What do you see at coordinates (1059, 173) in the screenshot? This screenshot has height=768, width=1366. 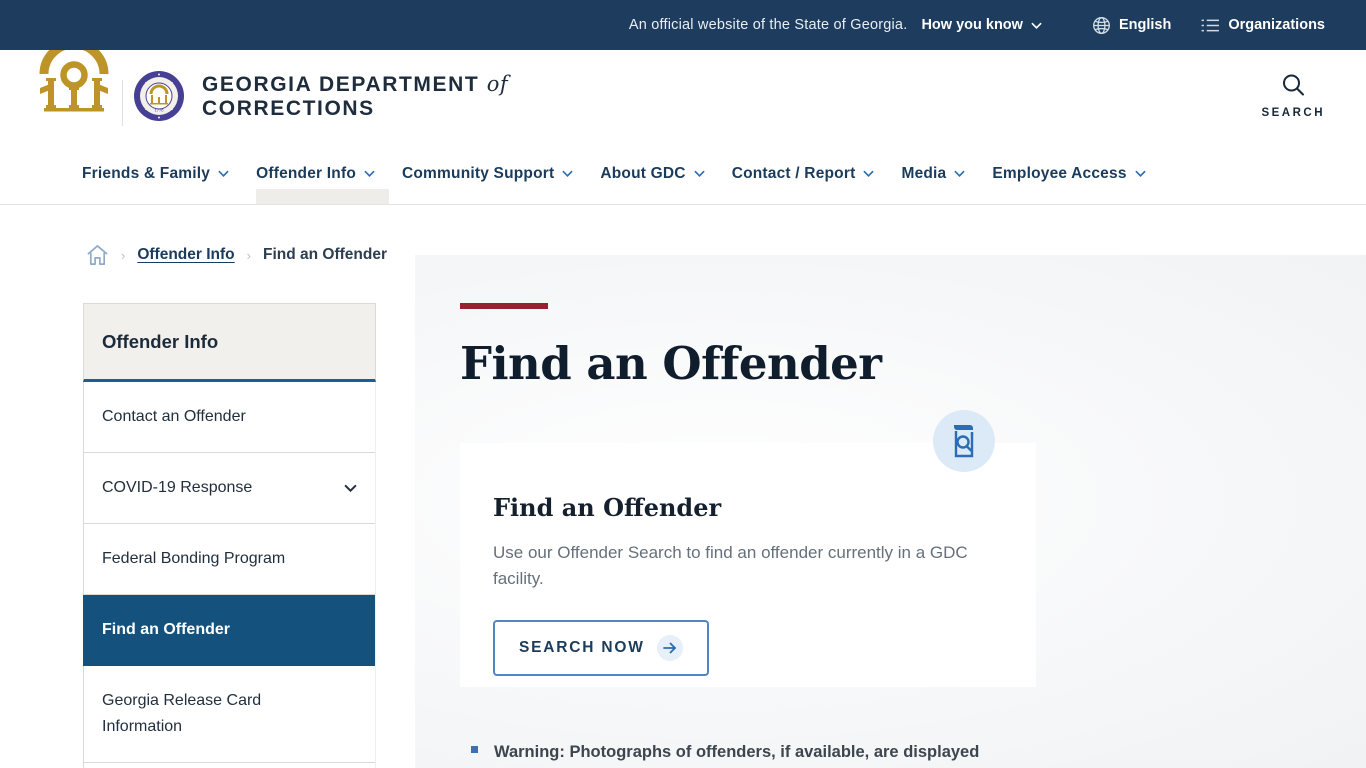 I see `nav-item-label: Employee Access` at bounding box center [1059, 173].